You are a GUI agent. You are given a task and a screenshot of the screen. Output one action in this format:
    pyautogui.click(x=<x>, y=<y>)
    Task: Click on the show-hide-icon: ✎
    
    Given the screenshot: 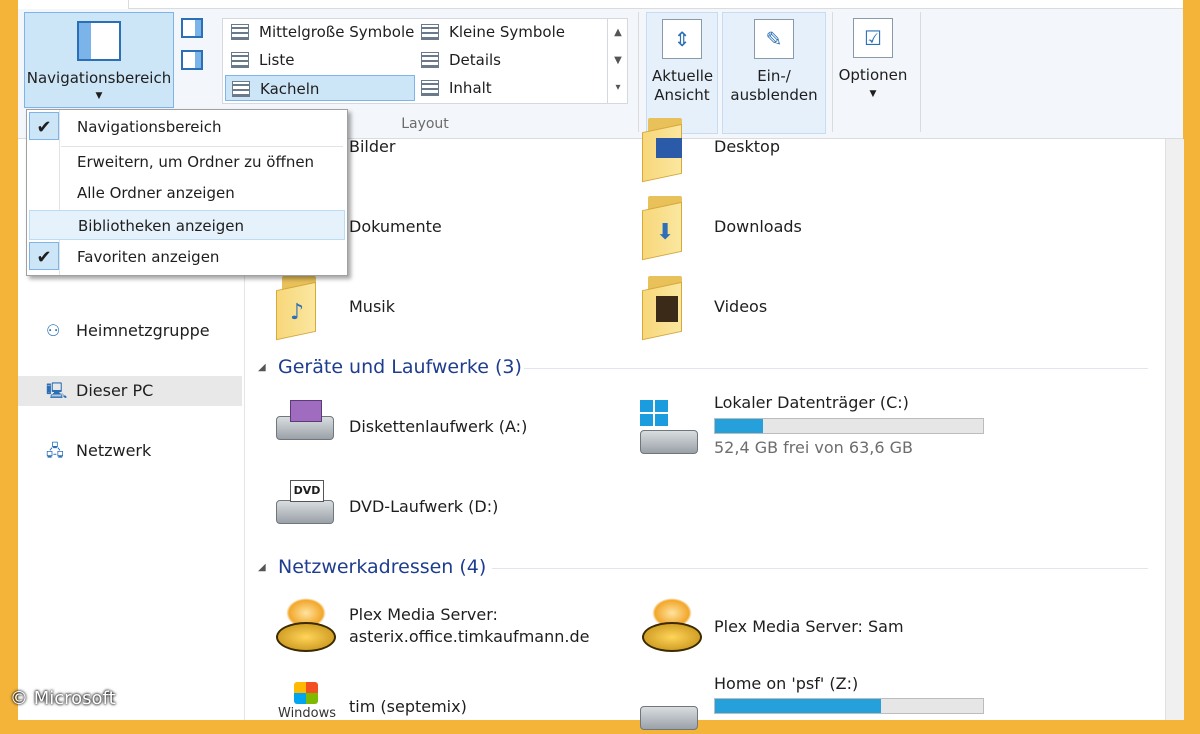 What is the action you would take?
    pyautogui.click(x=774, y=39)
    